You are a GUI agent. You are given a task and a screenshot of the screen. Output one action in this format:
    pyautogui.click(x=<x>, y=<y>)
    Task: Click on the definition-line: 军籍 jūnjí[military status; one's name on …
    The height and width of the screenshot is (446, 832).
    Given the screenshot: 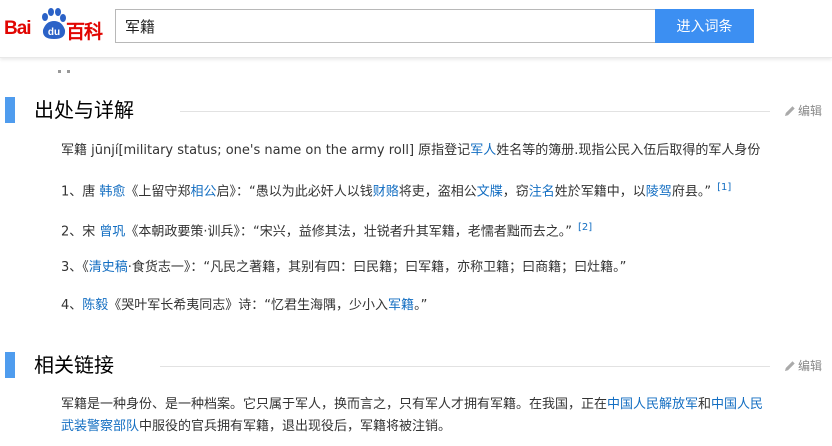 What is the action you would take?
    pyautogui.click(x=410, y=151)
    